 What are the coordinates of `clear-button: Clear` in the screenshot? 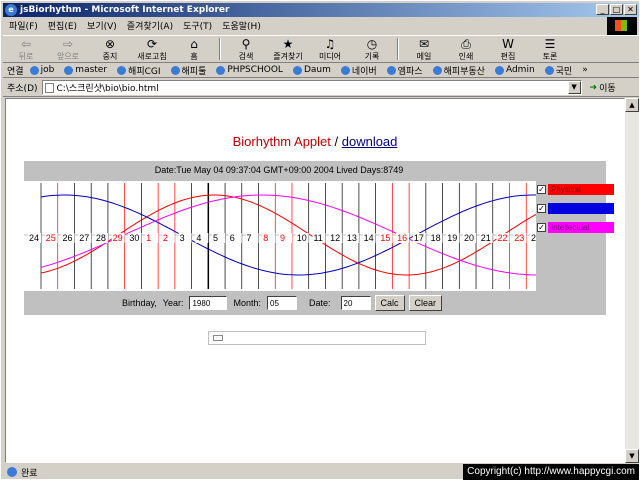 It's located at (425, 303).